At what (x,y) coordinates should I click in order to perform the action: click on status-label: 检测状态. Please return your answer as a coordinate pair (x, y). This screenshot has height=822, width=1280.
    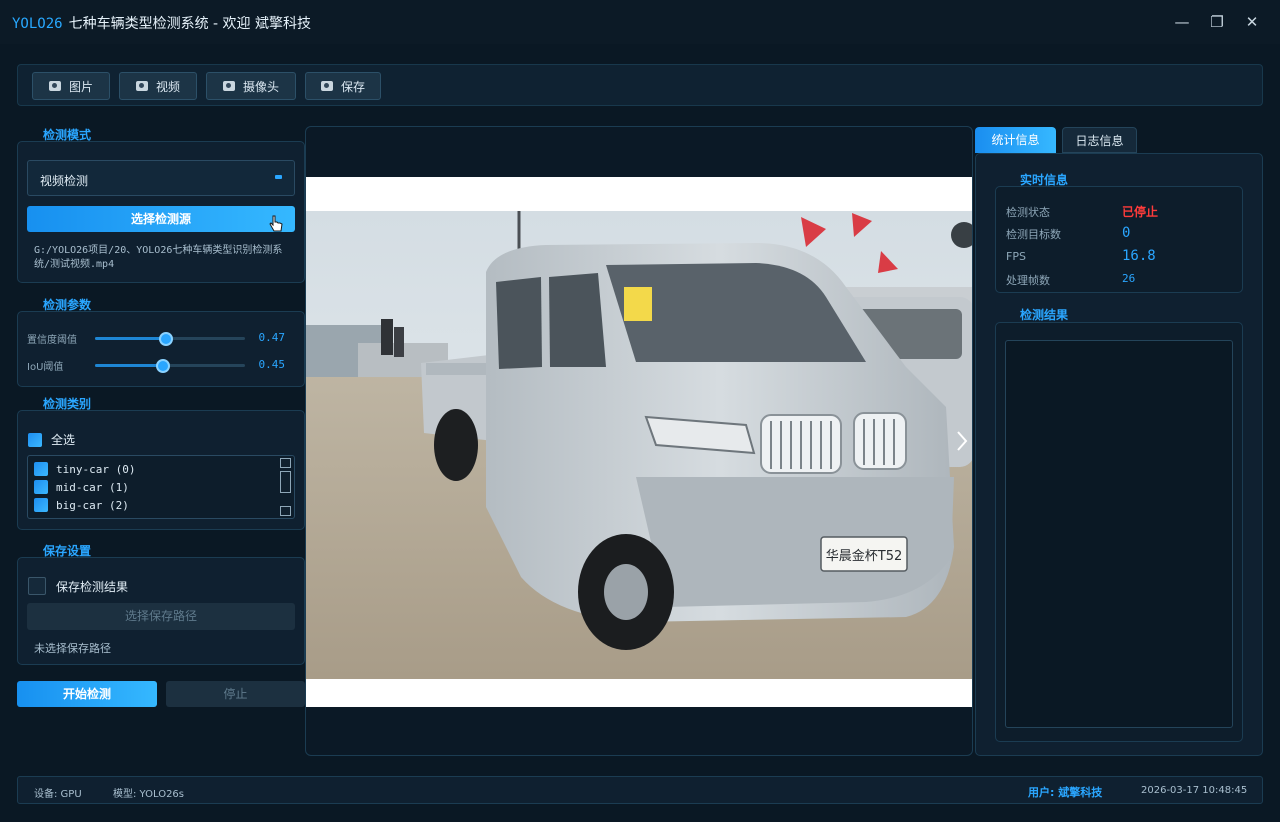
    Looking at the image, I should click on (1028, 212).